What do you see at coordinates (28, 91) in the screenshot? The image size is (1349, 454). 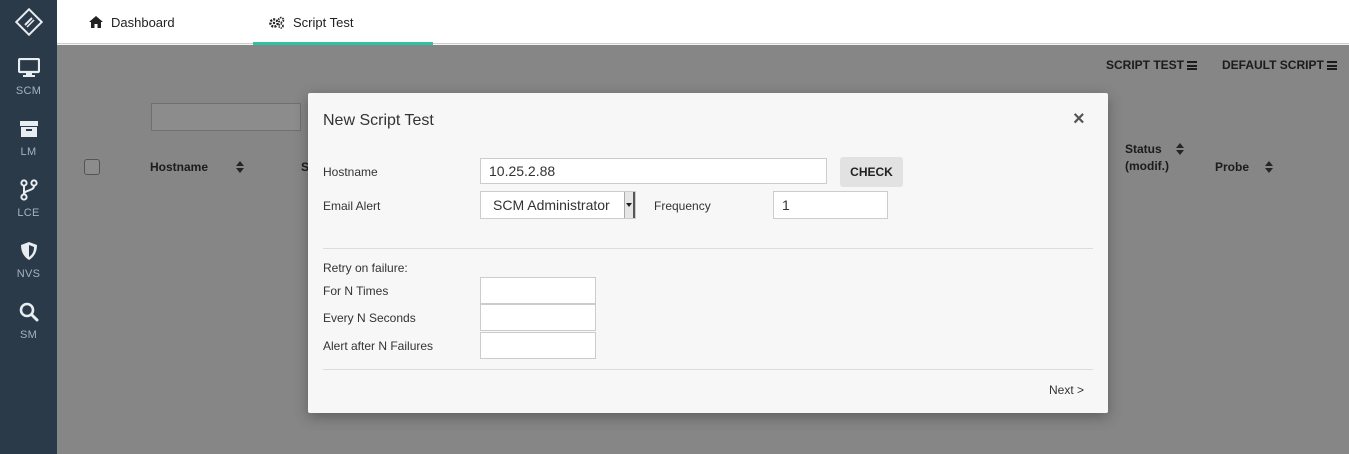 I see `sidebar-item-label: SCM` at bounding box center [28, 91].